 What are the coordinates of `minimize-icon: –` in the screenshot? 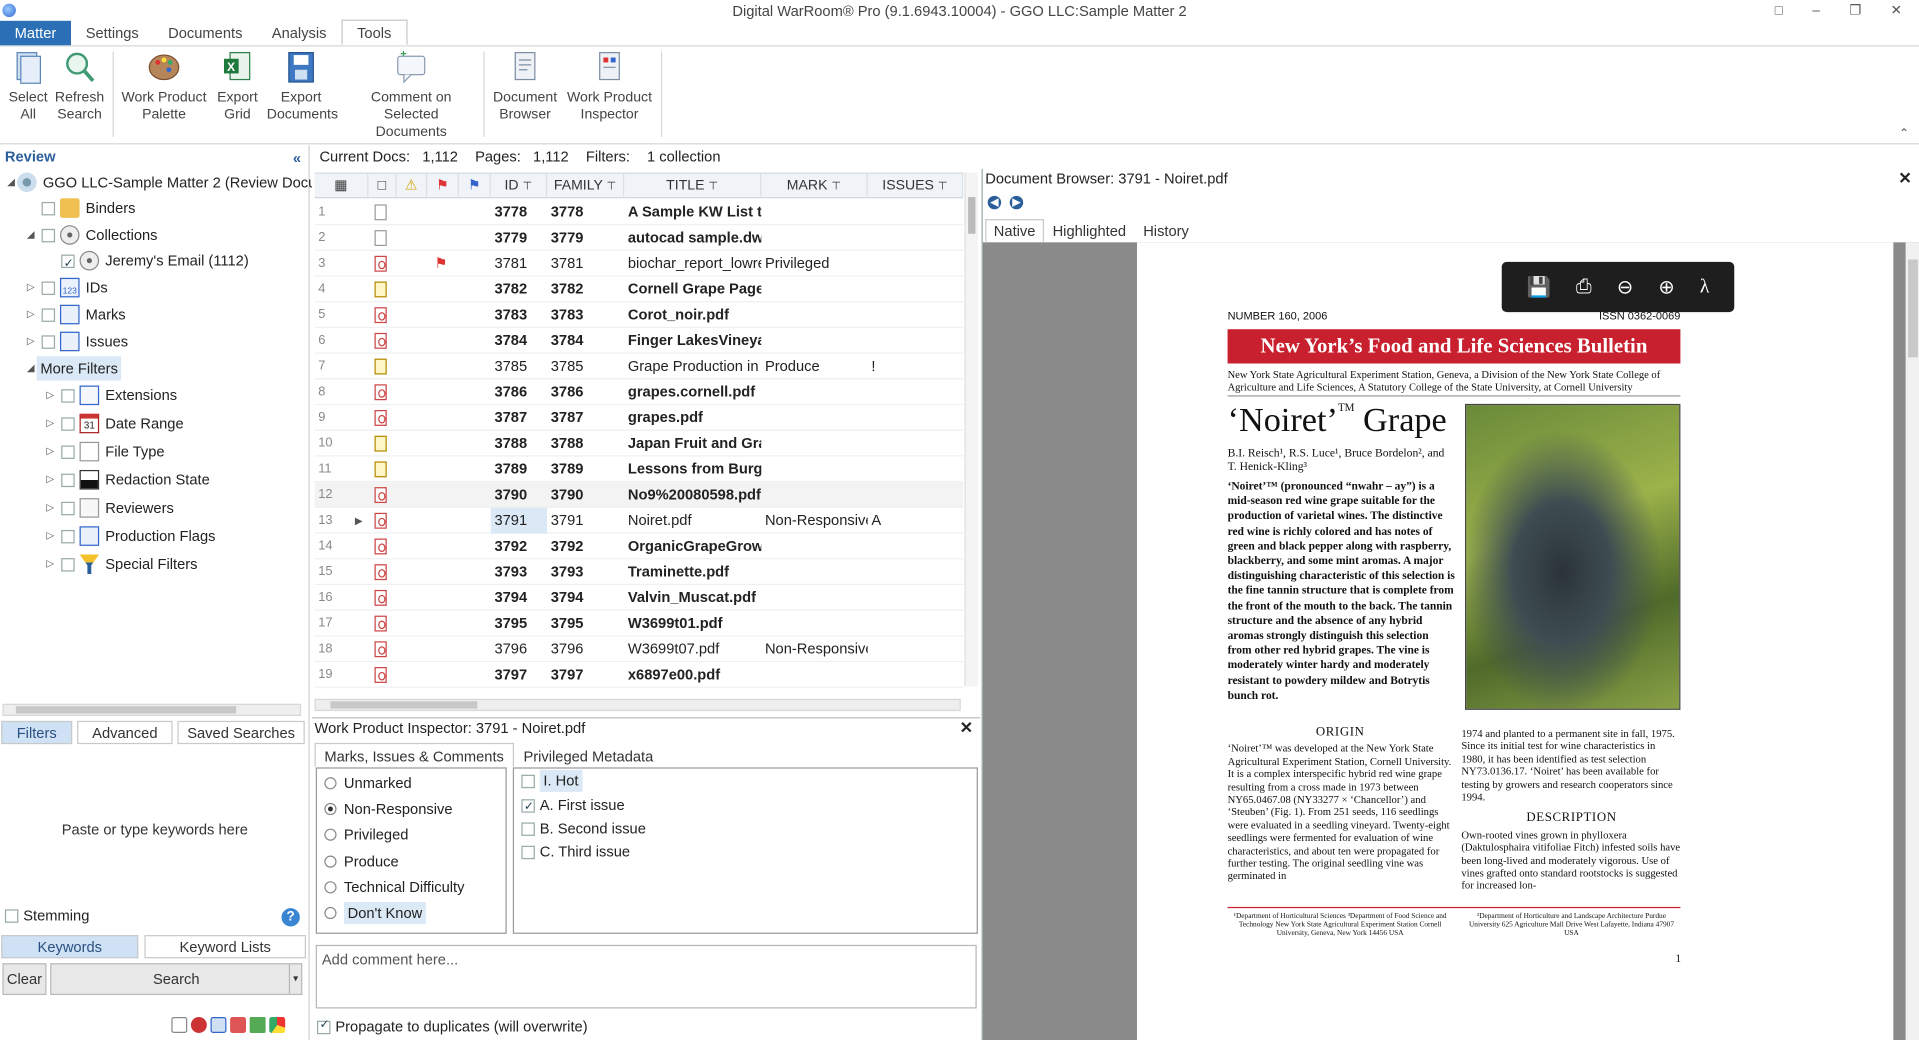 It's located at (1815, 11).